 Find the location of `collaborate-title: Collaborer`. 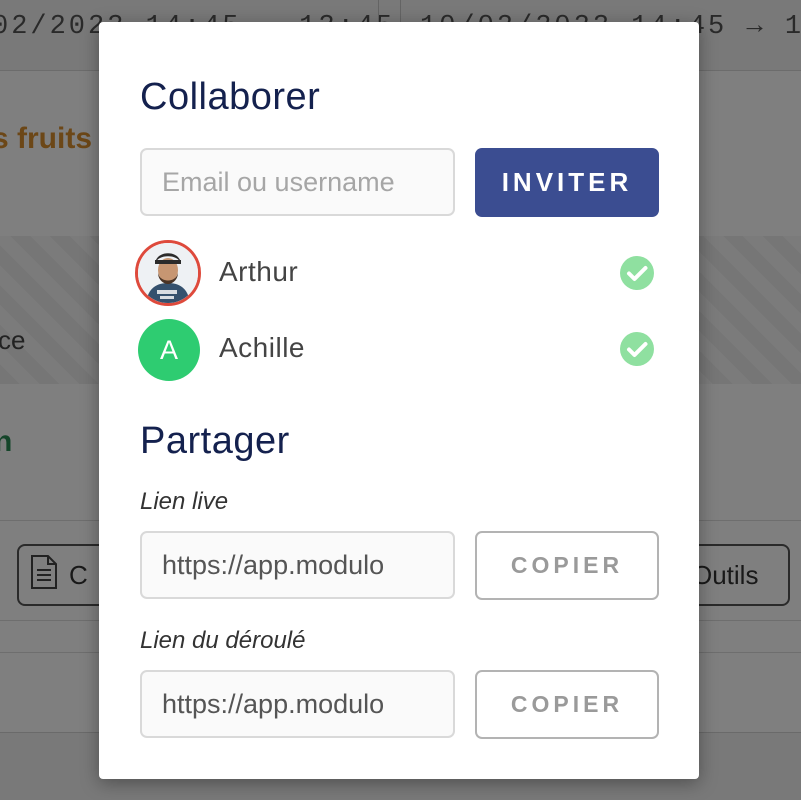

collaborate-title: Collaborer is located at coordinates (230, 97).